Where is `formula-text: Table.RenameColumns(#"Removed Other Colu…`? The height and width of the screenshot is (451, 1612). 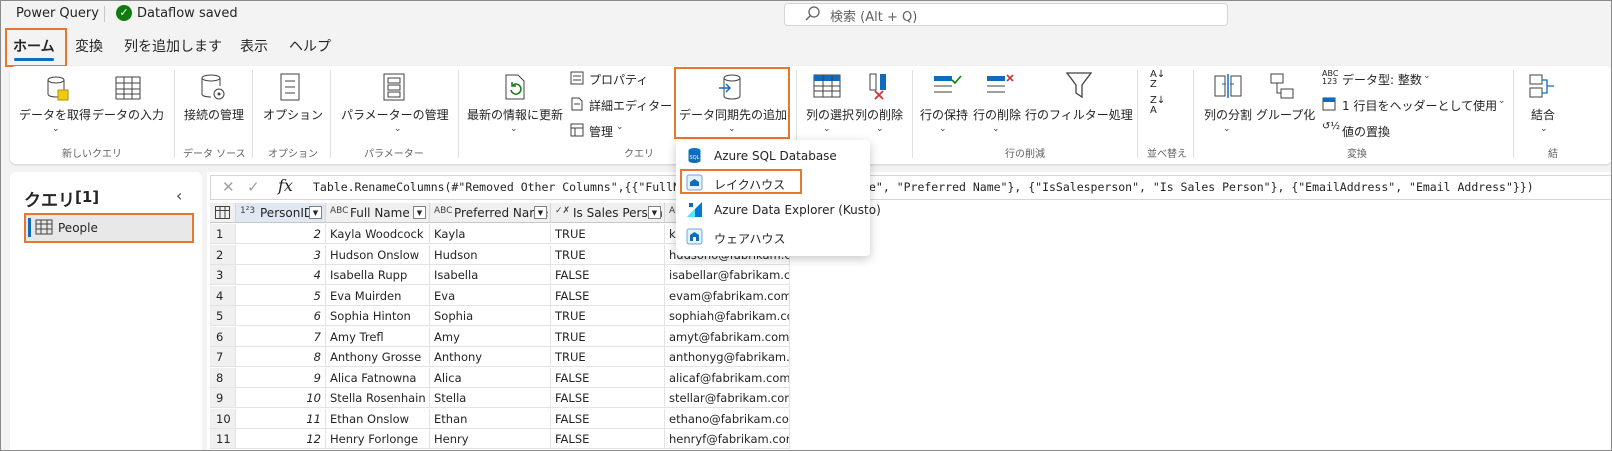
formula-text: Table.RenameColumns(#"Removed Other Colu… is located at coordinates (510, 187).